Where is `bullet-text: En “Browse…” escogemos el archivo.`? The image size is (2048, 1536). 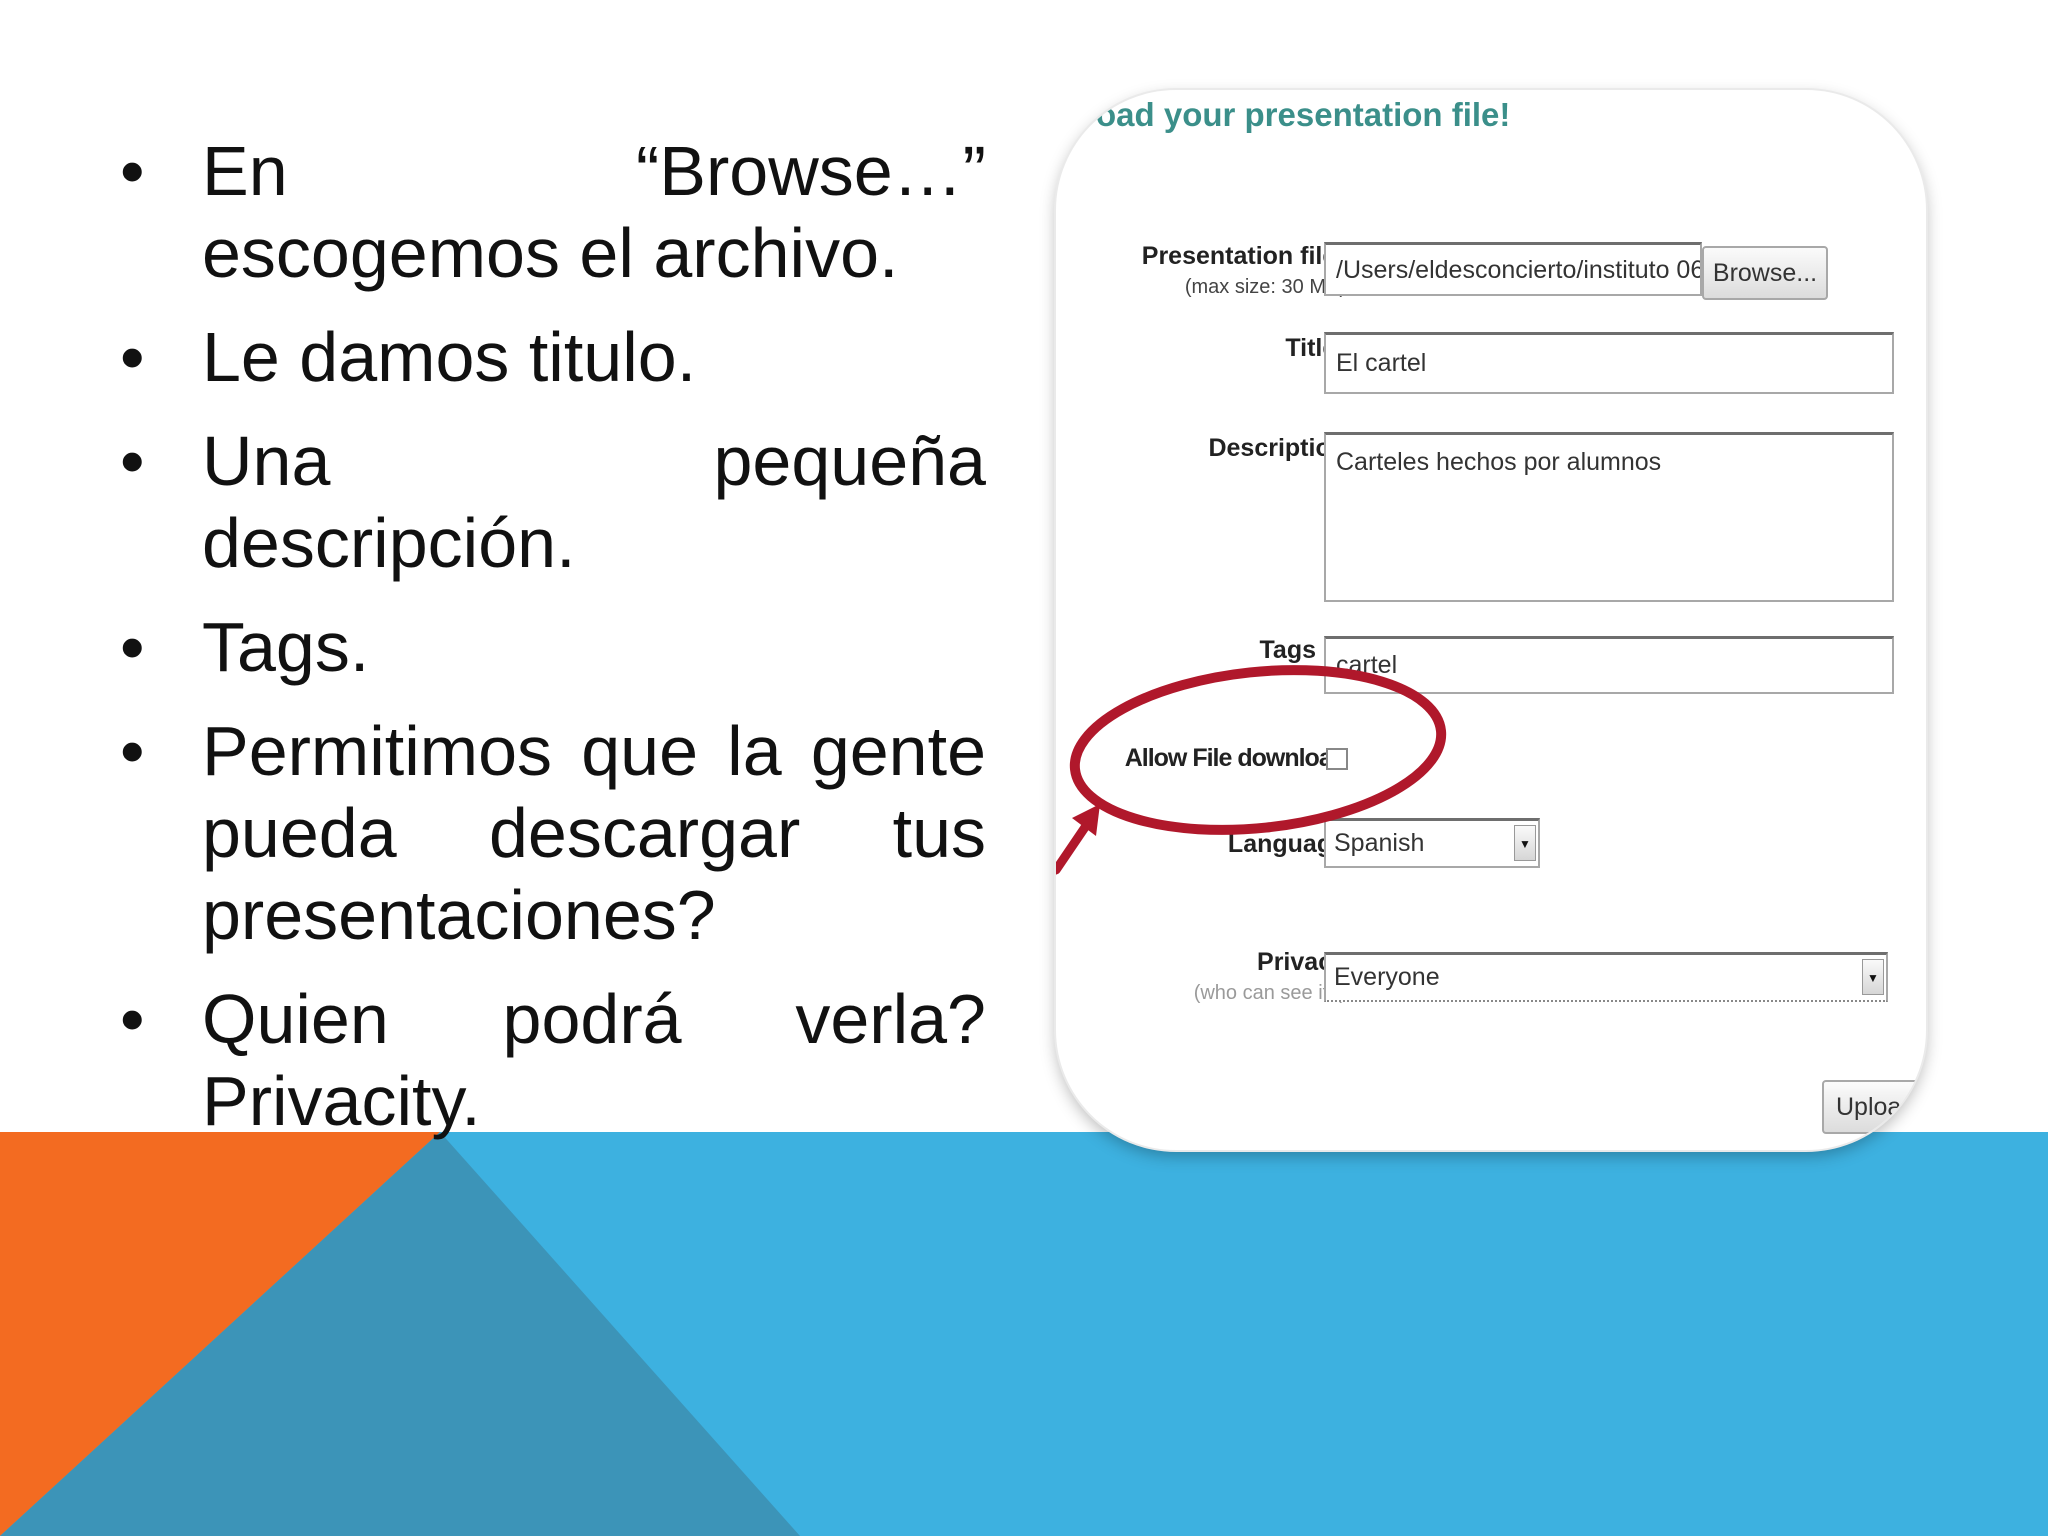 bullet-text: En “Browse…” escogemos el archivo. is located at coordinates (594, 212).